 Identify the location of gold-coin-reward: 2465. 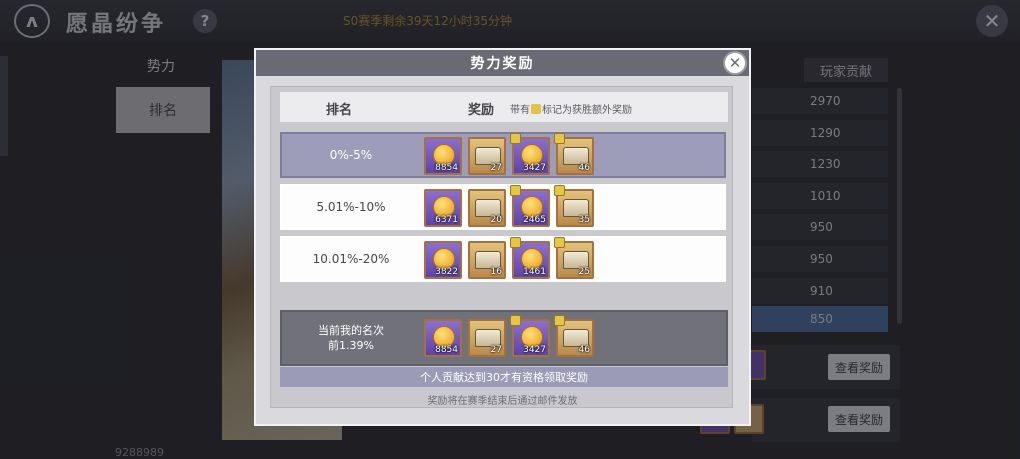
(530, 206).